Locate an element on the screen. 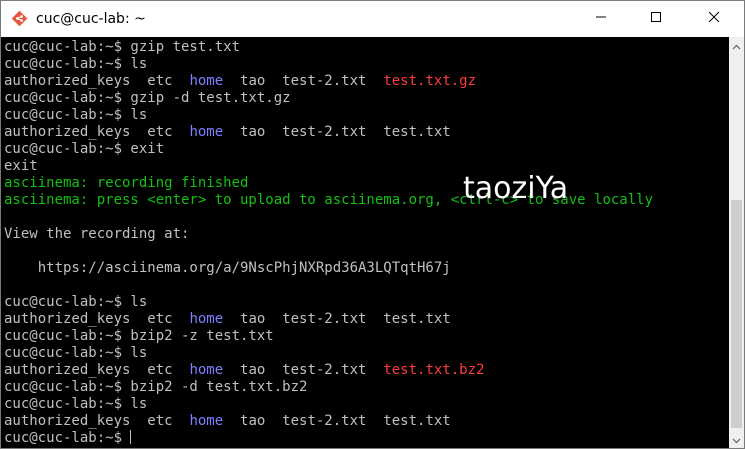  scroll-down-button is located at coordinates (736, 439).